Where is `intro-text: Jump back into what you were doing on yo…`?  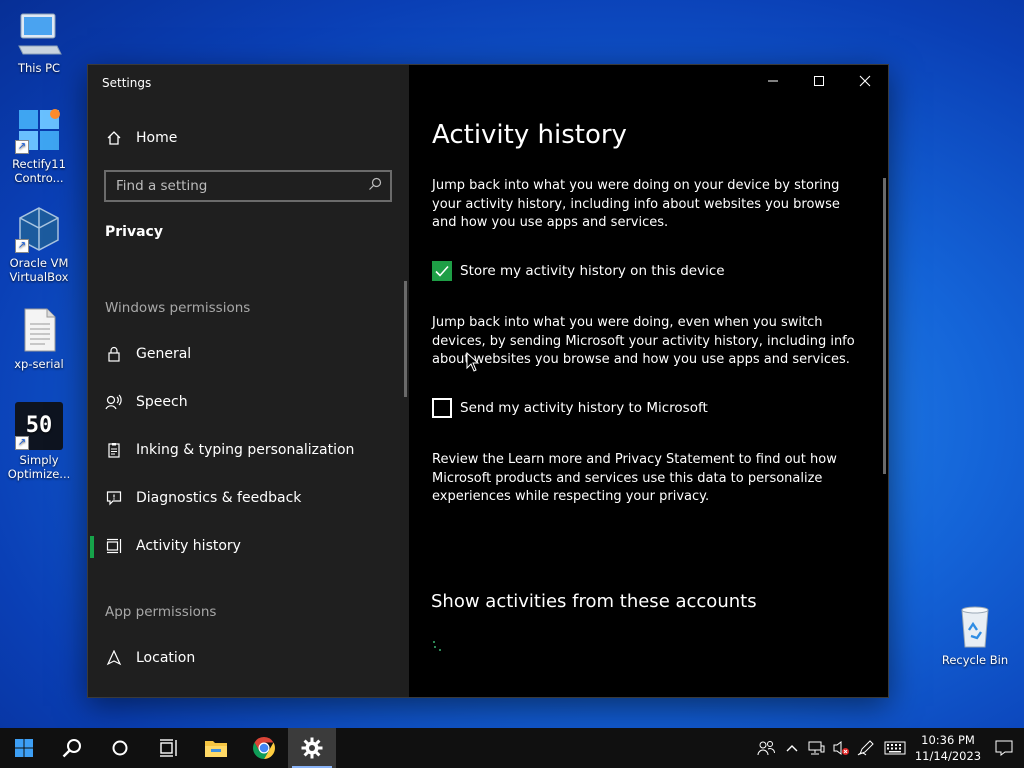 intro-text: Jump back into what you were doing on yo… is located at coordinates (636, 204).